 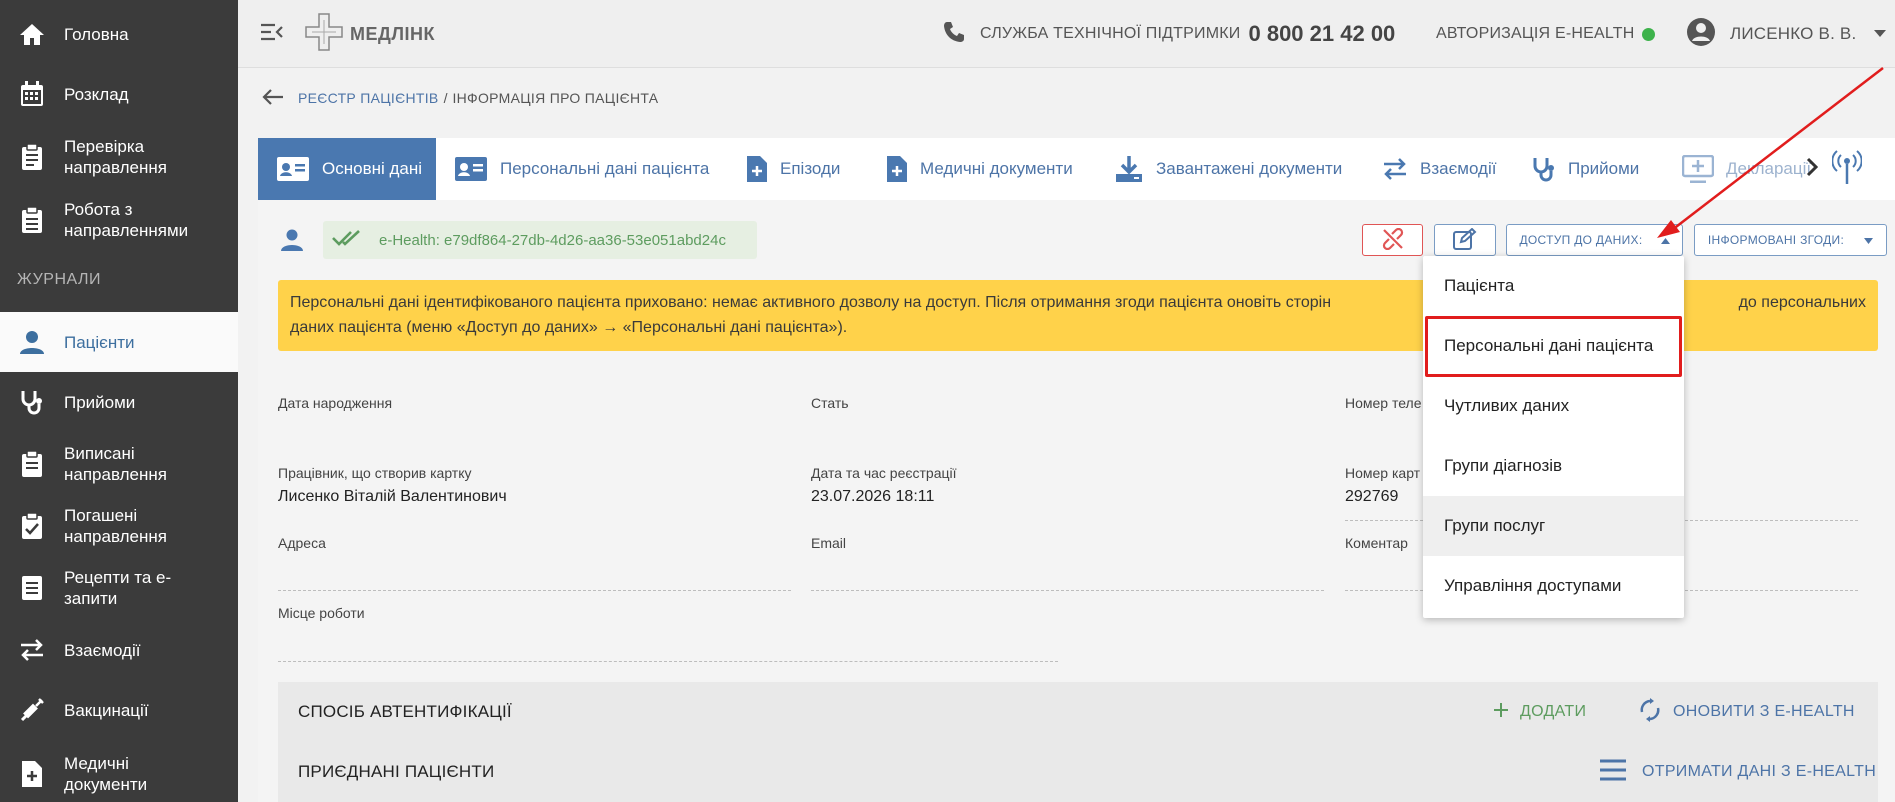 I want to click on logo-text: МЕДЛІНК, so click(x=392, y=33).